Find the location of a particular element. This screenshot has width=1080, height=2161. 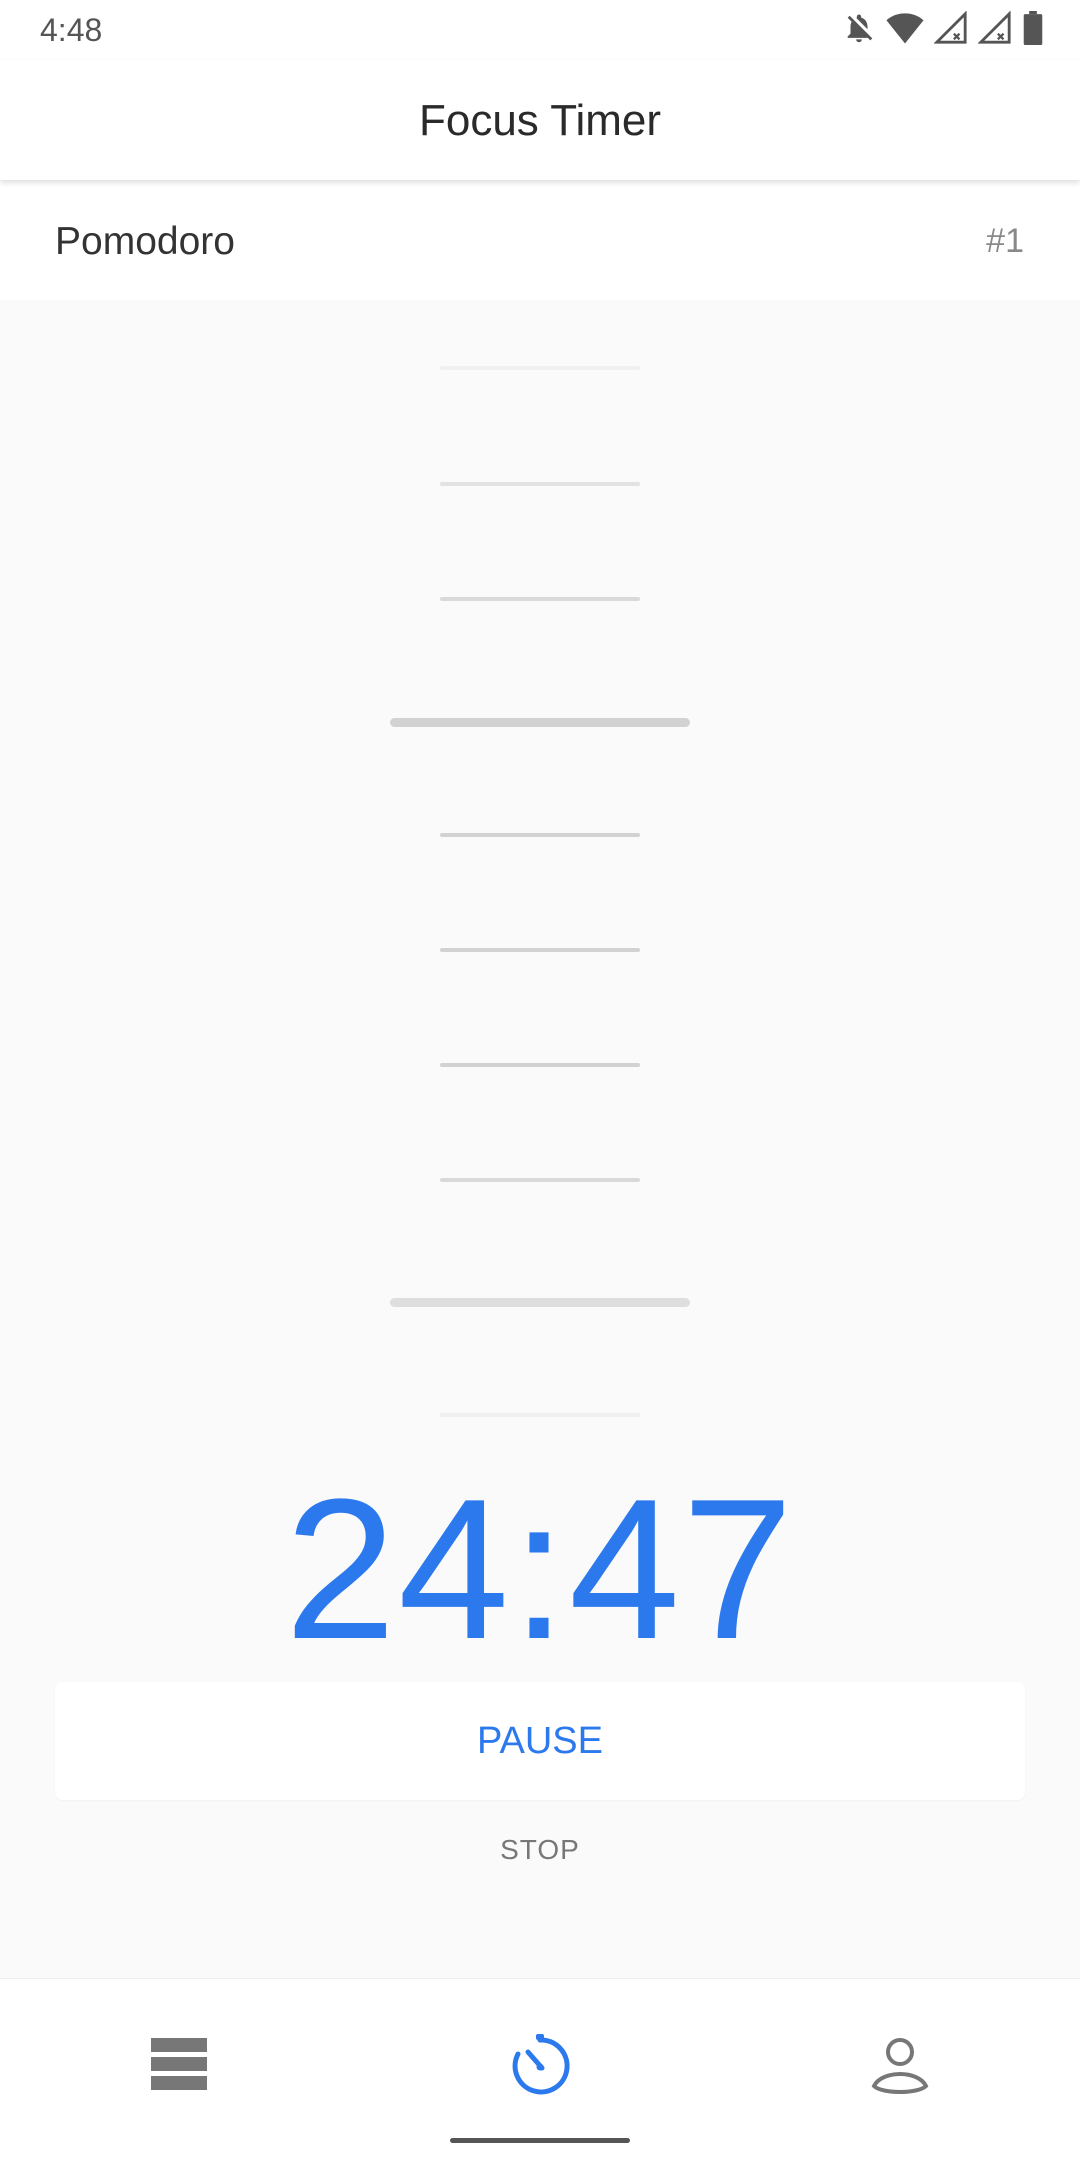

timer-icon is located at coordinates (541, 2064).